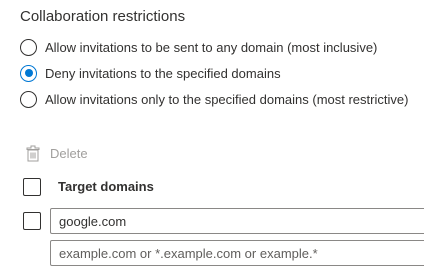 Image resolution: width=424 pixels, height=271 pixels. I want to click on domain-input, so click(237, 221).